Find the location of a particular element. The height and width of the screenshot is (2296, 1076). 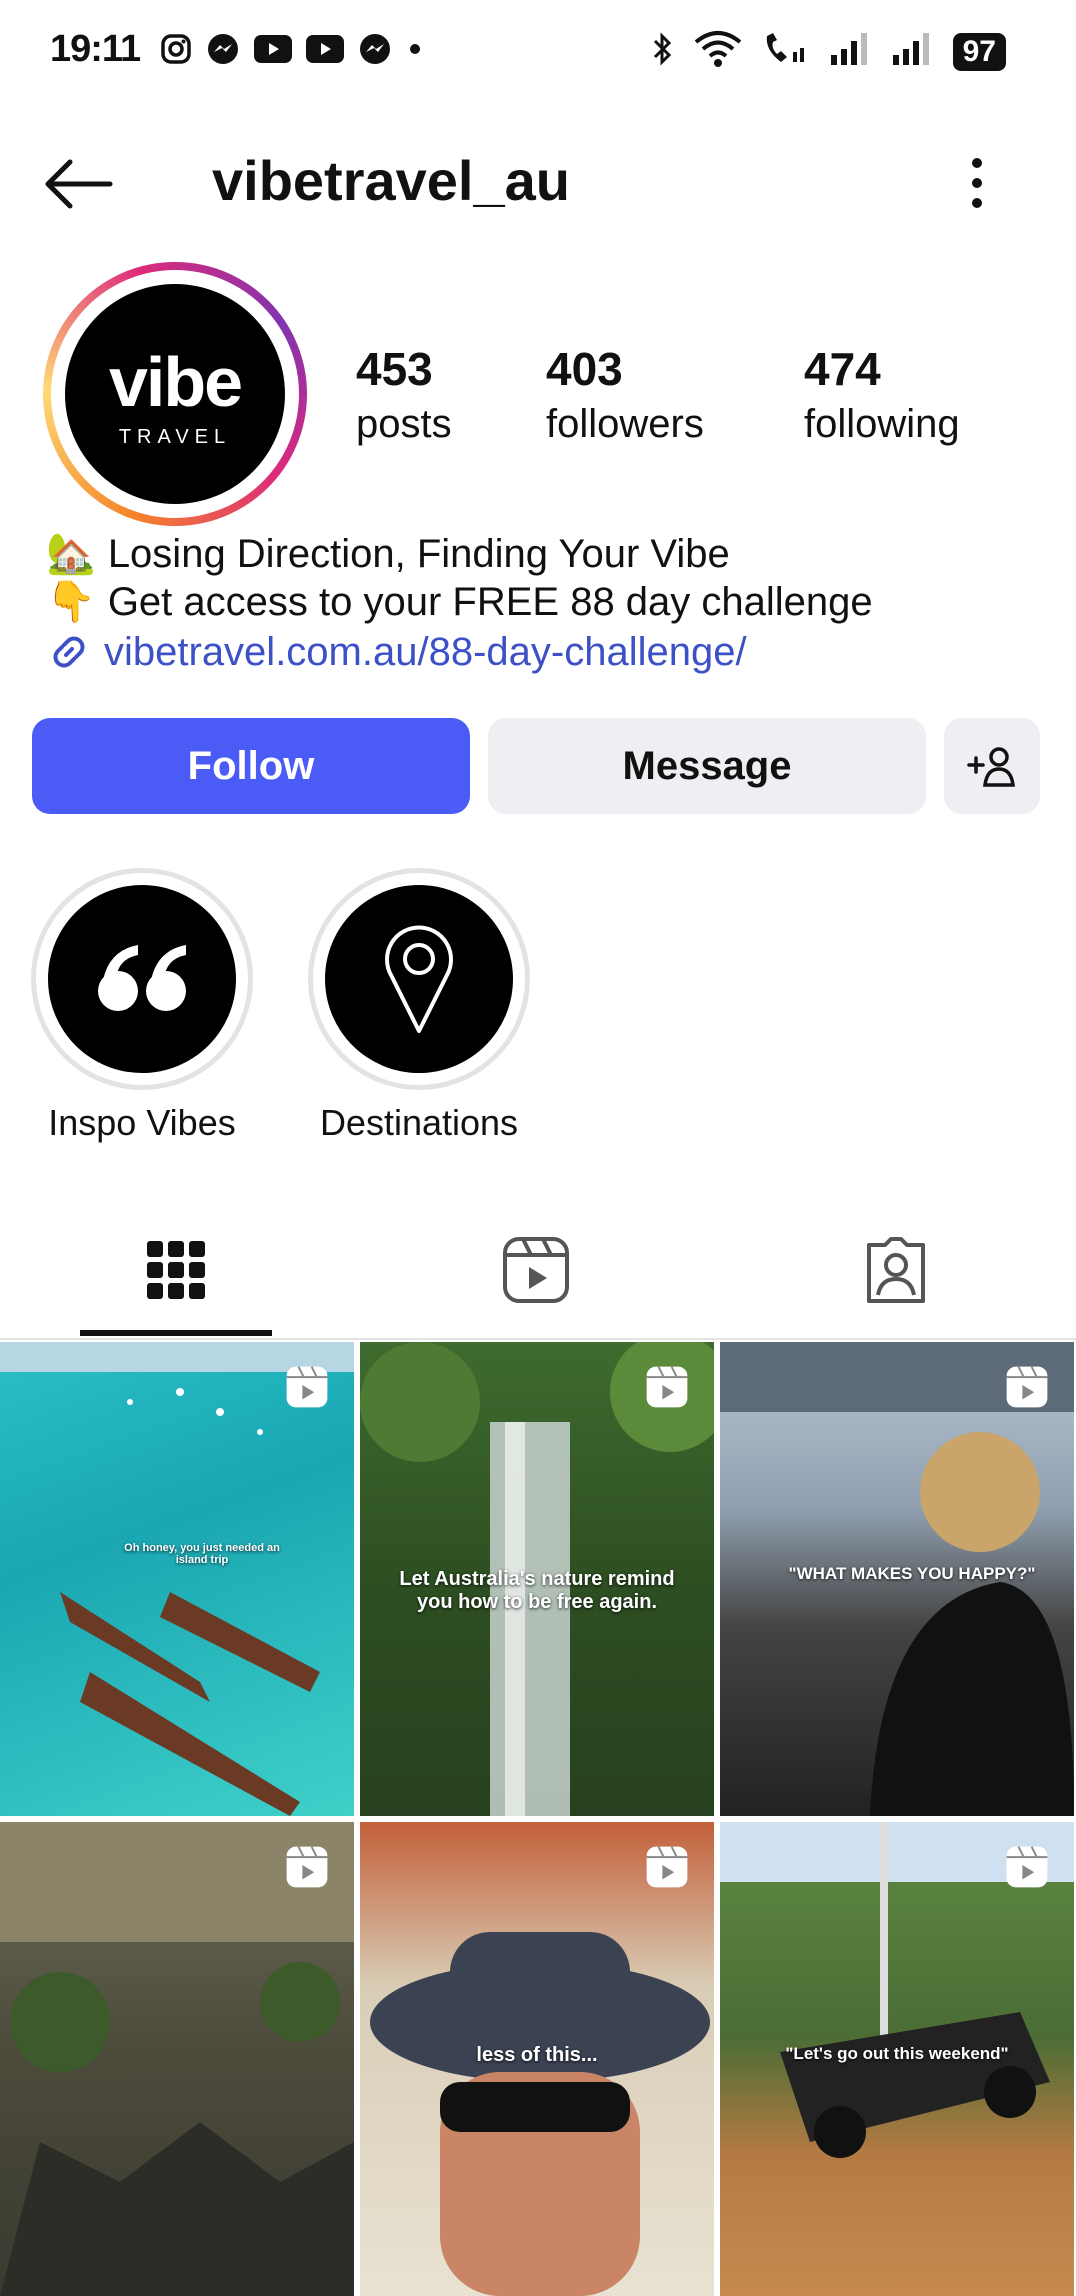

highlight-label: Destinations is located at coordinates (419, 1122).